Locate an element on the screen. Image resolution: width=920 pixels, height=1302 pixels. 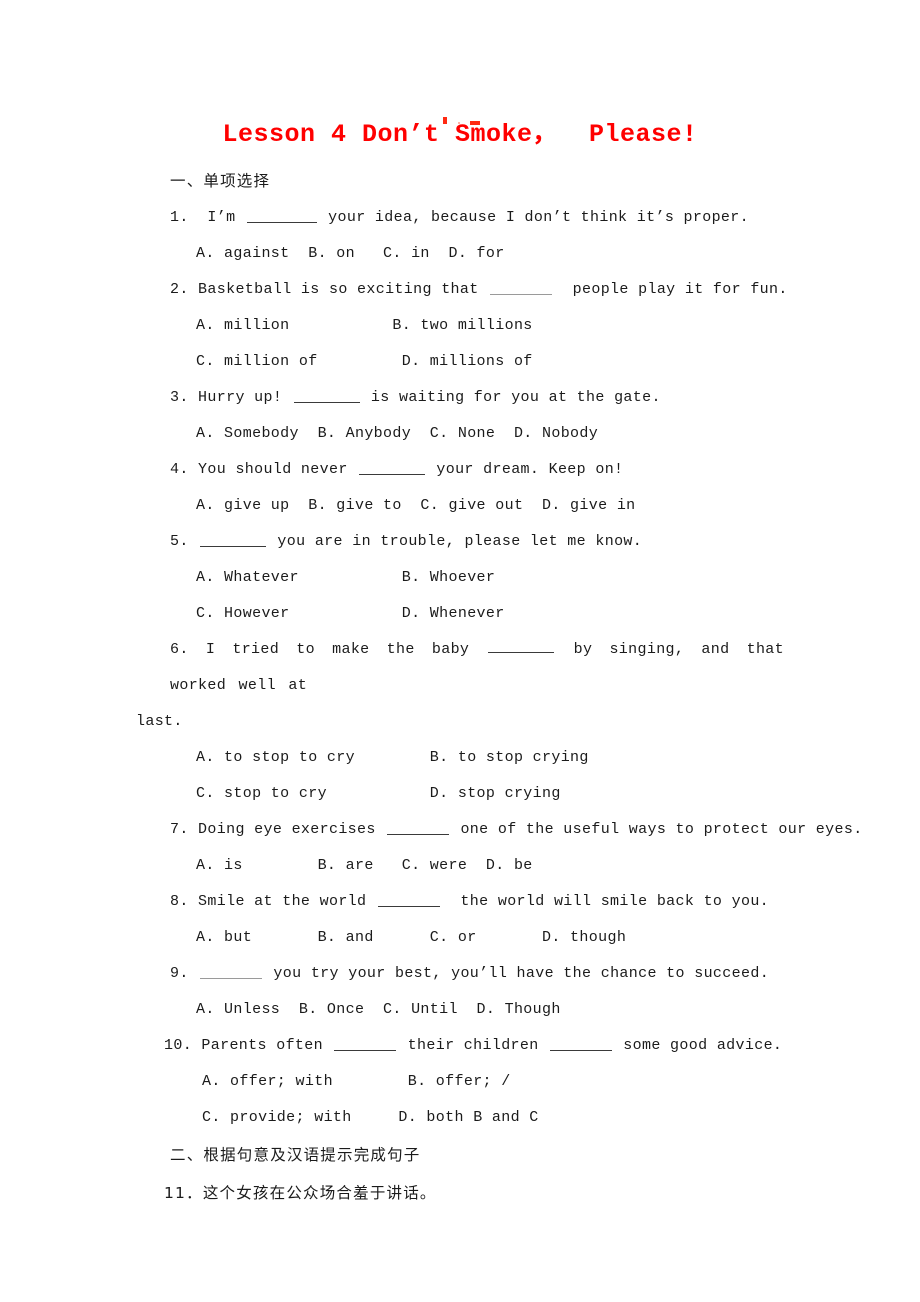
question-options-6-line-1: A. to stop to cry B. to stop crying is located at coordinates (460, 758).